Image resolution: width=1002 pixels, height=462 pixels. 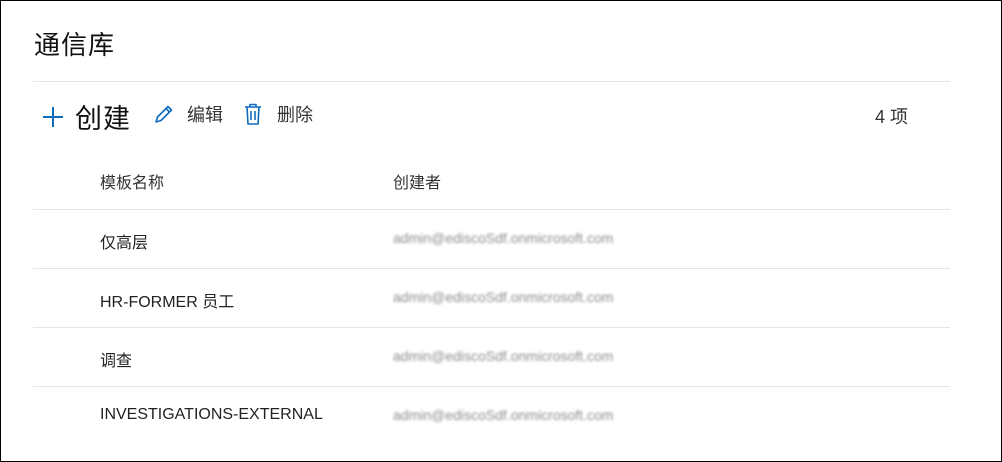 I want to click on template-name-cell: HR-FORMER 员工, so click(x=167, y=302).